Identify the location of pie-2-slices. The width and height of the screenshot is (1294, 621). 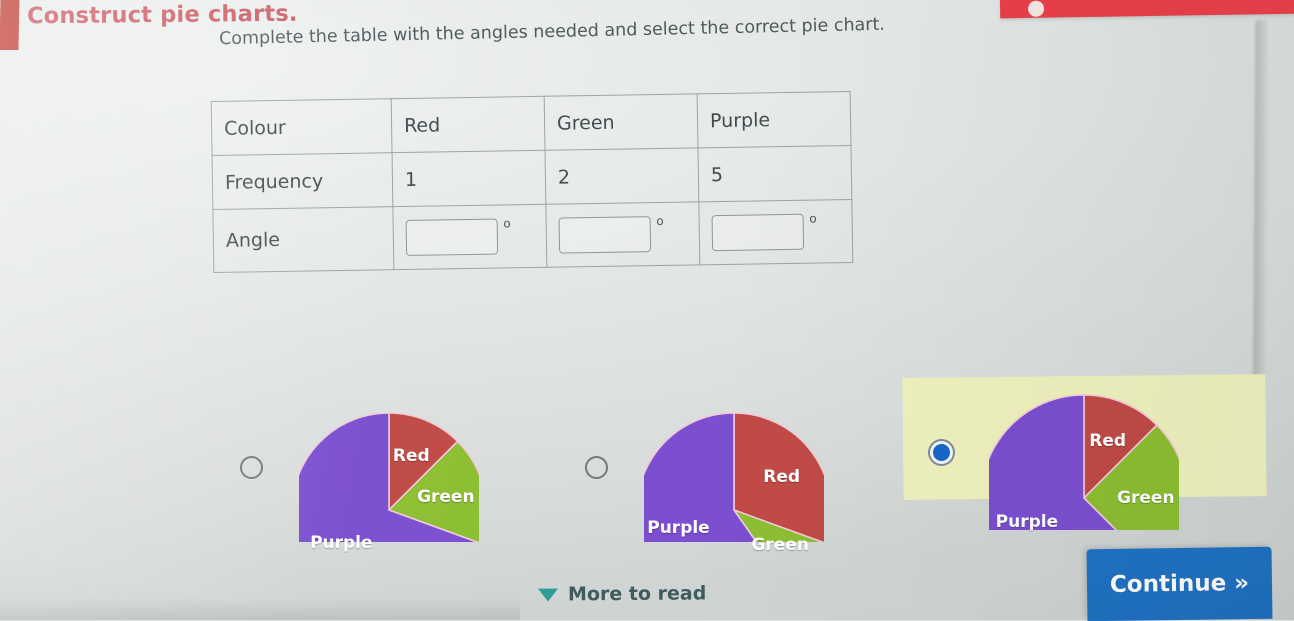
(734, 477).